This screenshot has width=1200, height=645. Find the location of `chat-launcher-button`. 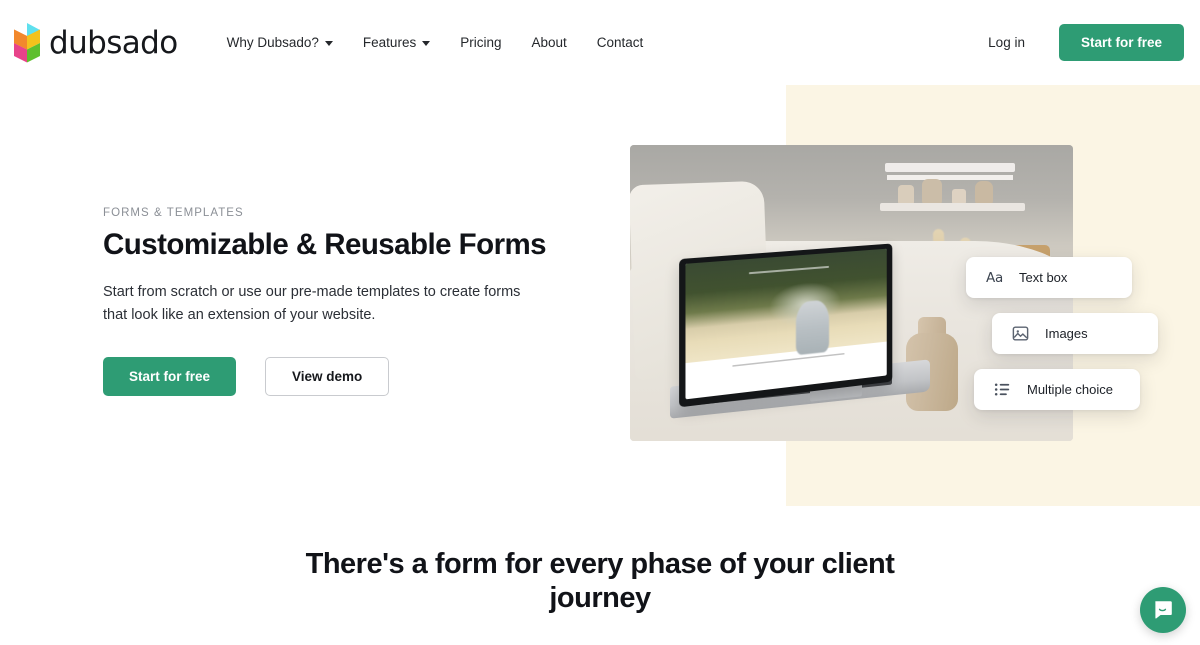

chat-launcher-button is located at coordinates (1163, 610).